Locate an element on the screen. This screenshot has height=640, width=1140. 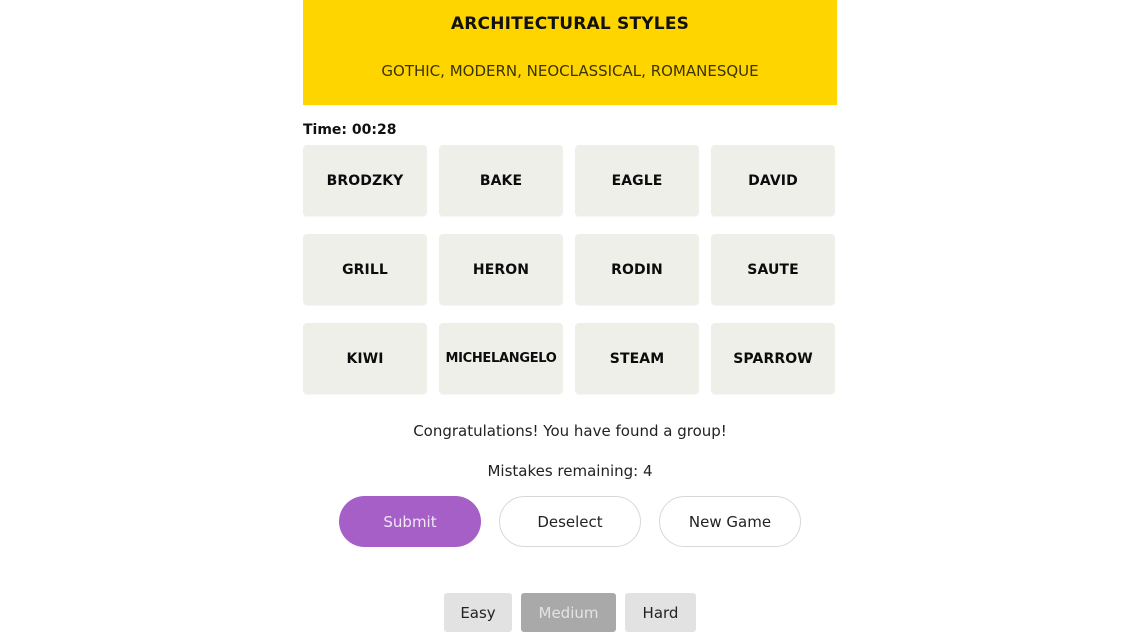
new-game-button: New Game is located at coordinates (730, 521).